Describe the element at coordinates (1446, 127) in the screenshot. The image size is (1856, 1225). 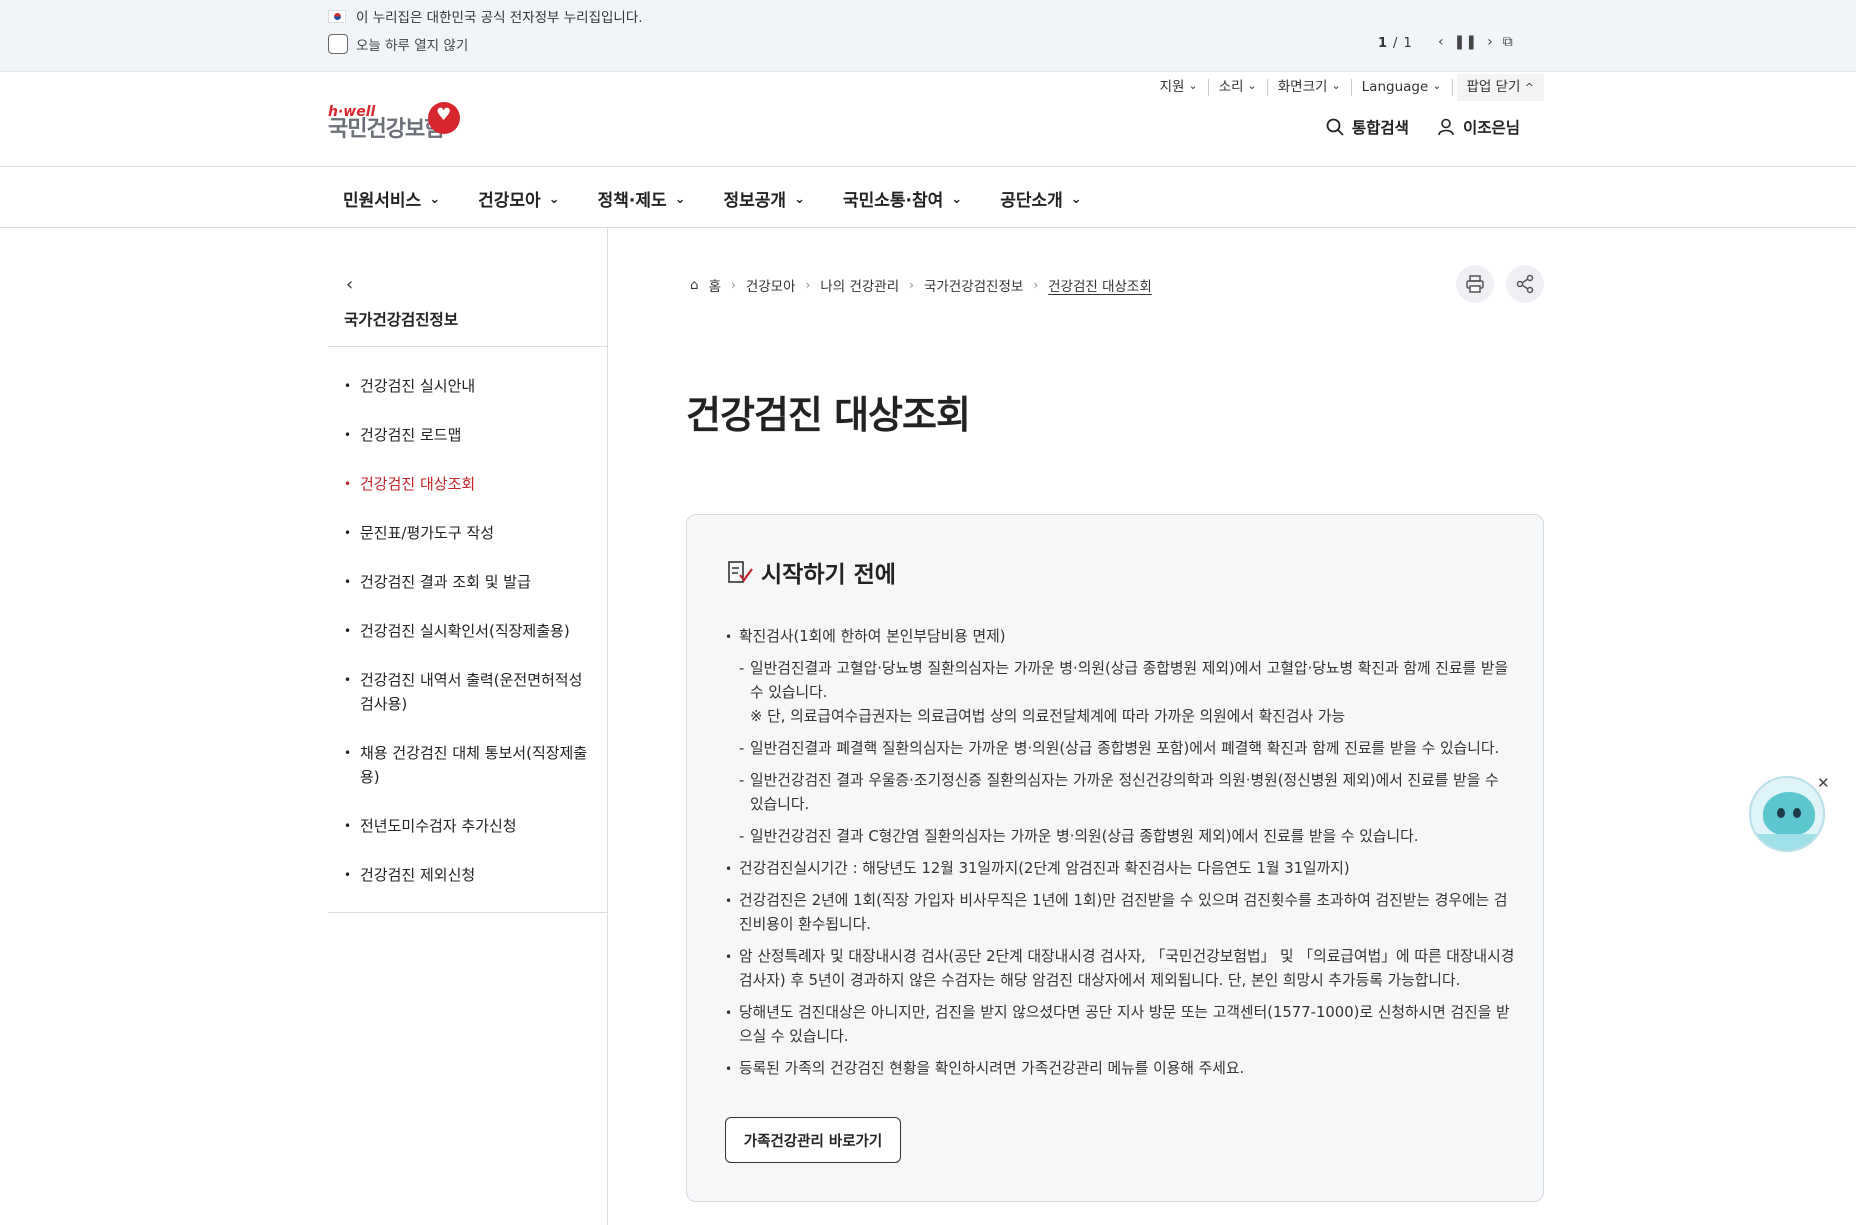
I see `user-icon` at that location.